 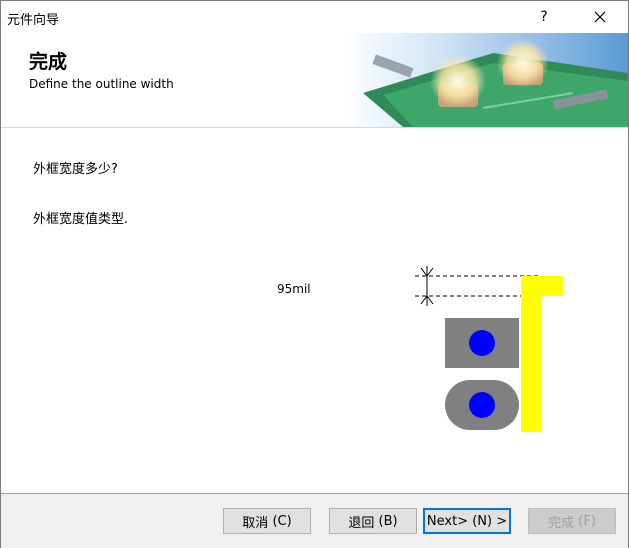 What do you see at coordinates (314, 17) in the screenshot?
I see `title-bar: 元件向导 ?` at bounding box center [314, 17].